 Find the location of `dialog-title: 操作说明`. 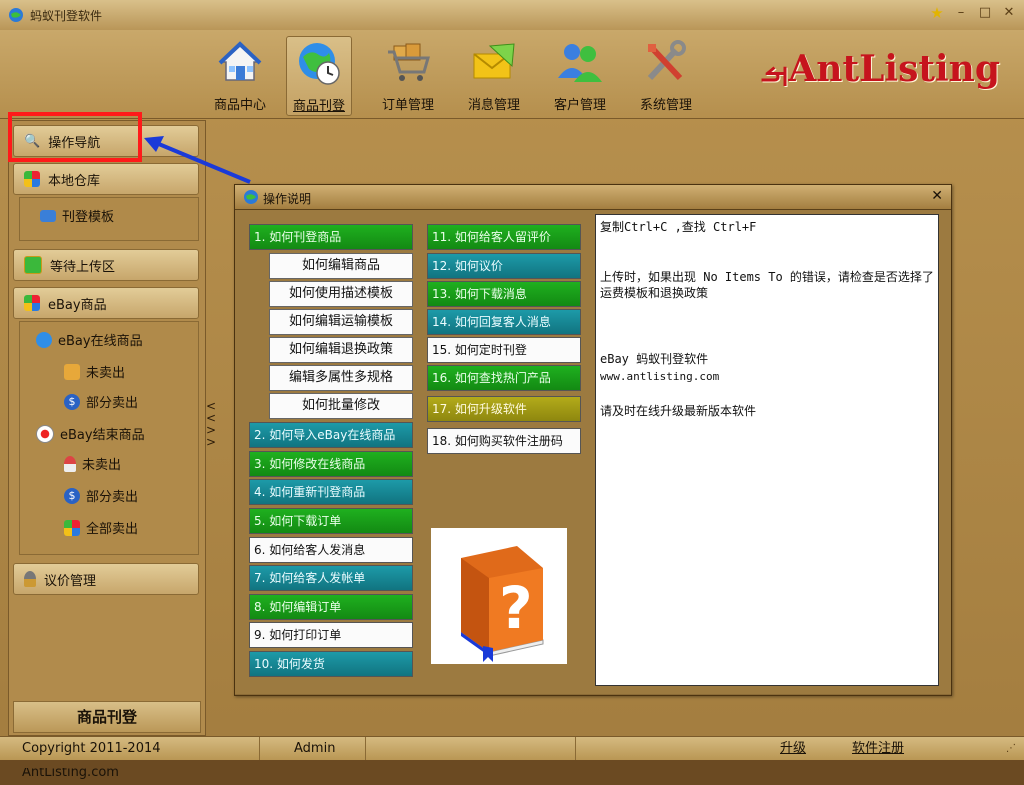

dialog-title: 操作说明 is located at coordinates (287, 199).